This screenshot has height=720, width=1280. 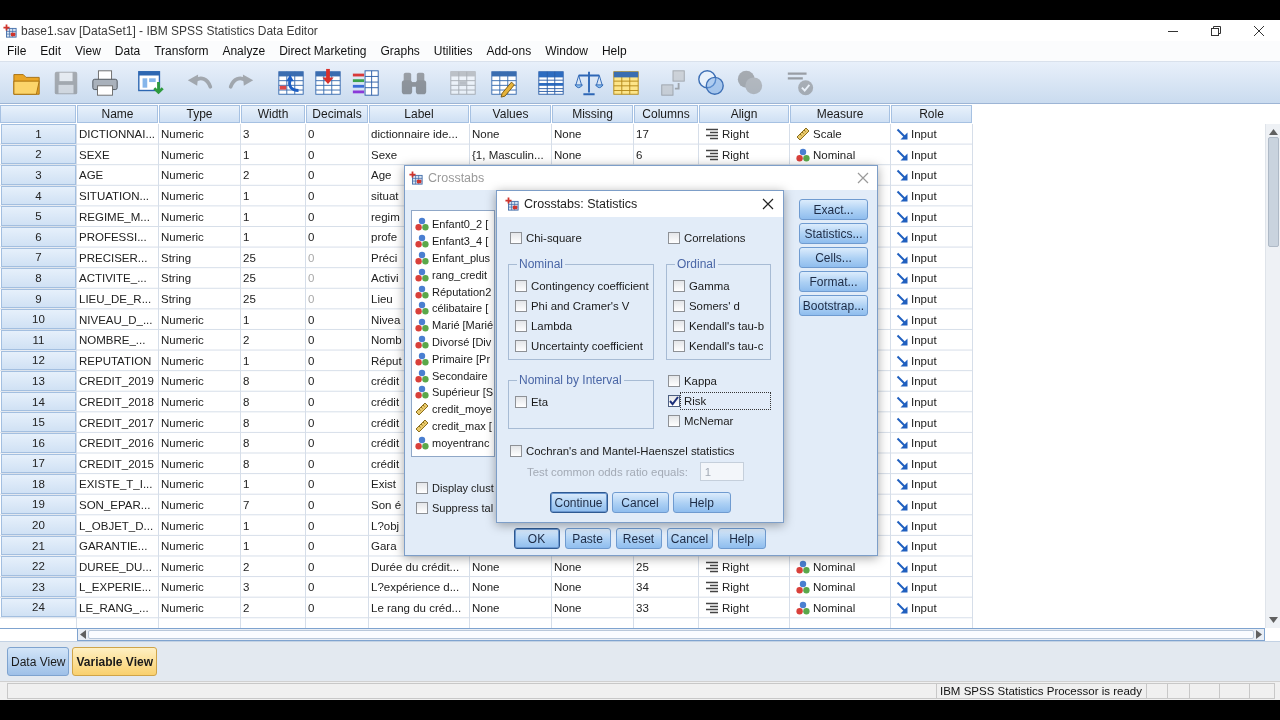 What do you see at coordinates (311, 402) in the screenshot?
I see `cell-text: 0` at bounding box center [311, 402].